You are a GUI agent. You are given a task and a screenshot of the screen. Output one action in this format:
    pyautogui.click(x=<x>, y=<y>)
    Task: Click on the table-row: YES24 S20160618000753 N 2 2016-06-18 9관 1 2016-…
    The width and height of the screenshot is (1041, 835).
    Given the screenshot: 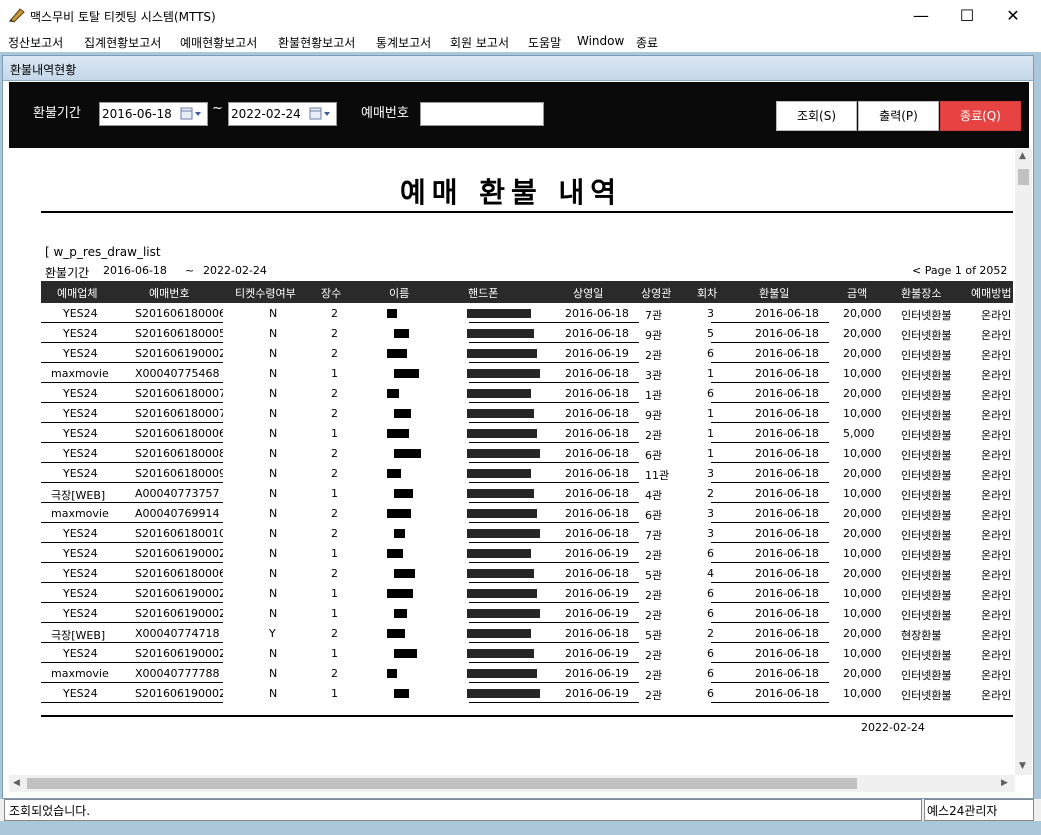 What is the action you would take?
    pyautogui.click(x=527, y=413)
    